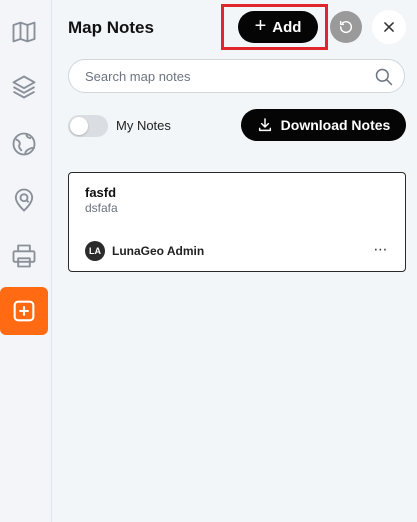 This screenshot has width=417, height=522. Describe the element at coordinates (381, 249) in the screenshot. I see `more-options-button: ⋯` at that location.